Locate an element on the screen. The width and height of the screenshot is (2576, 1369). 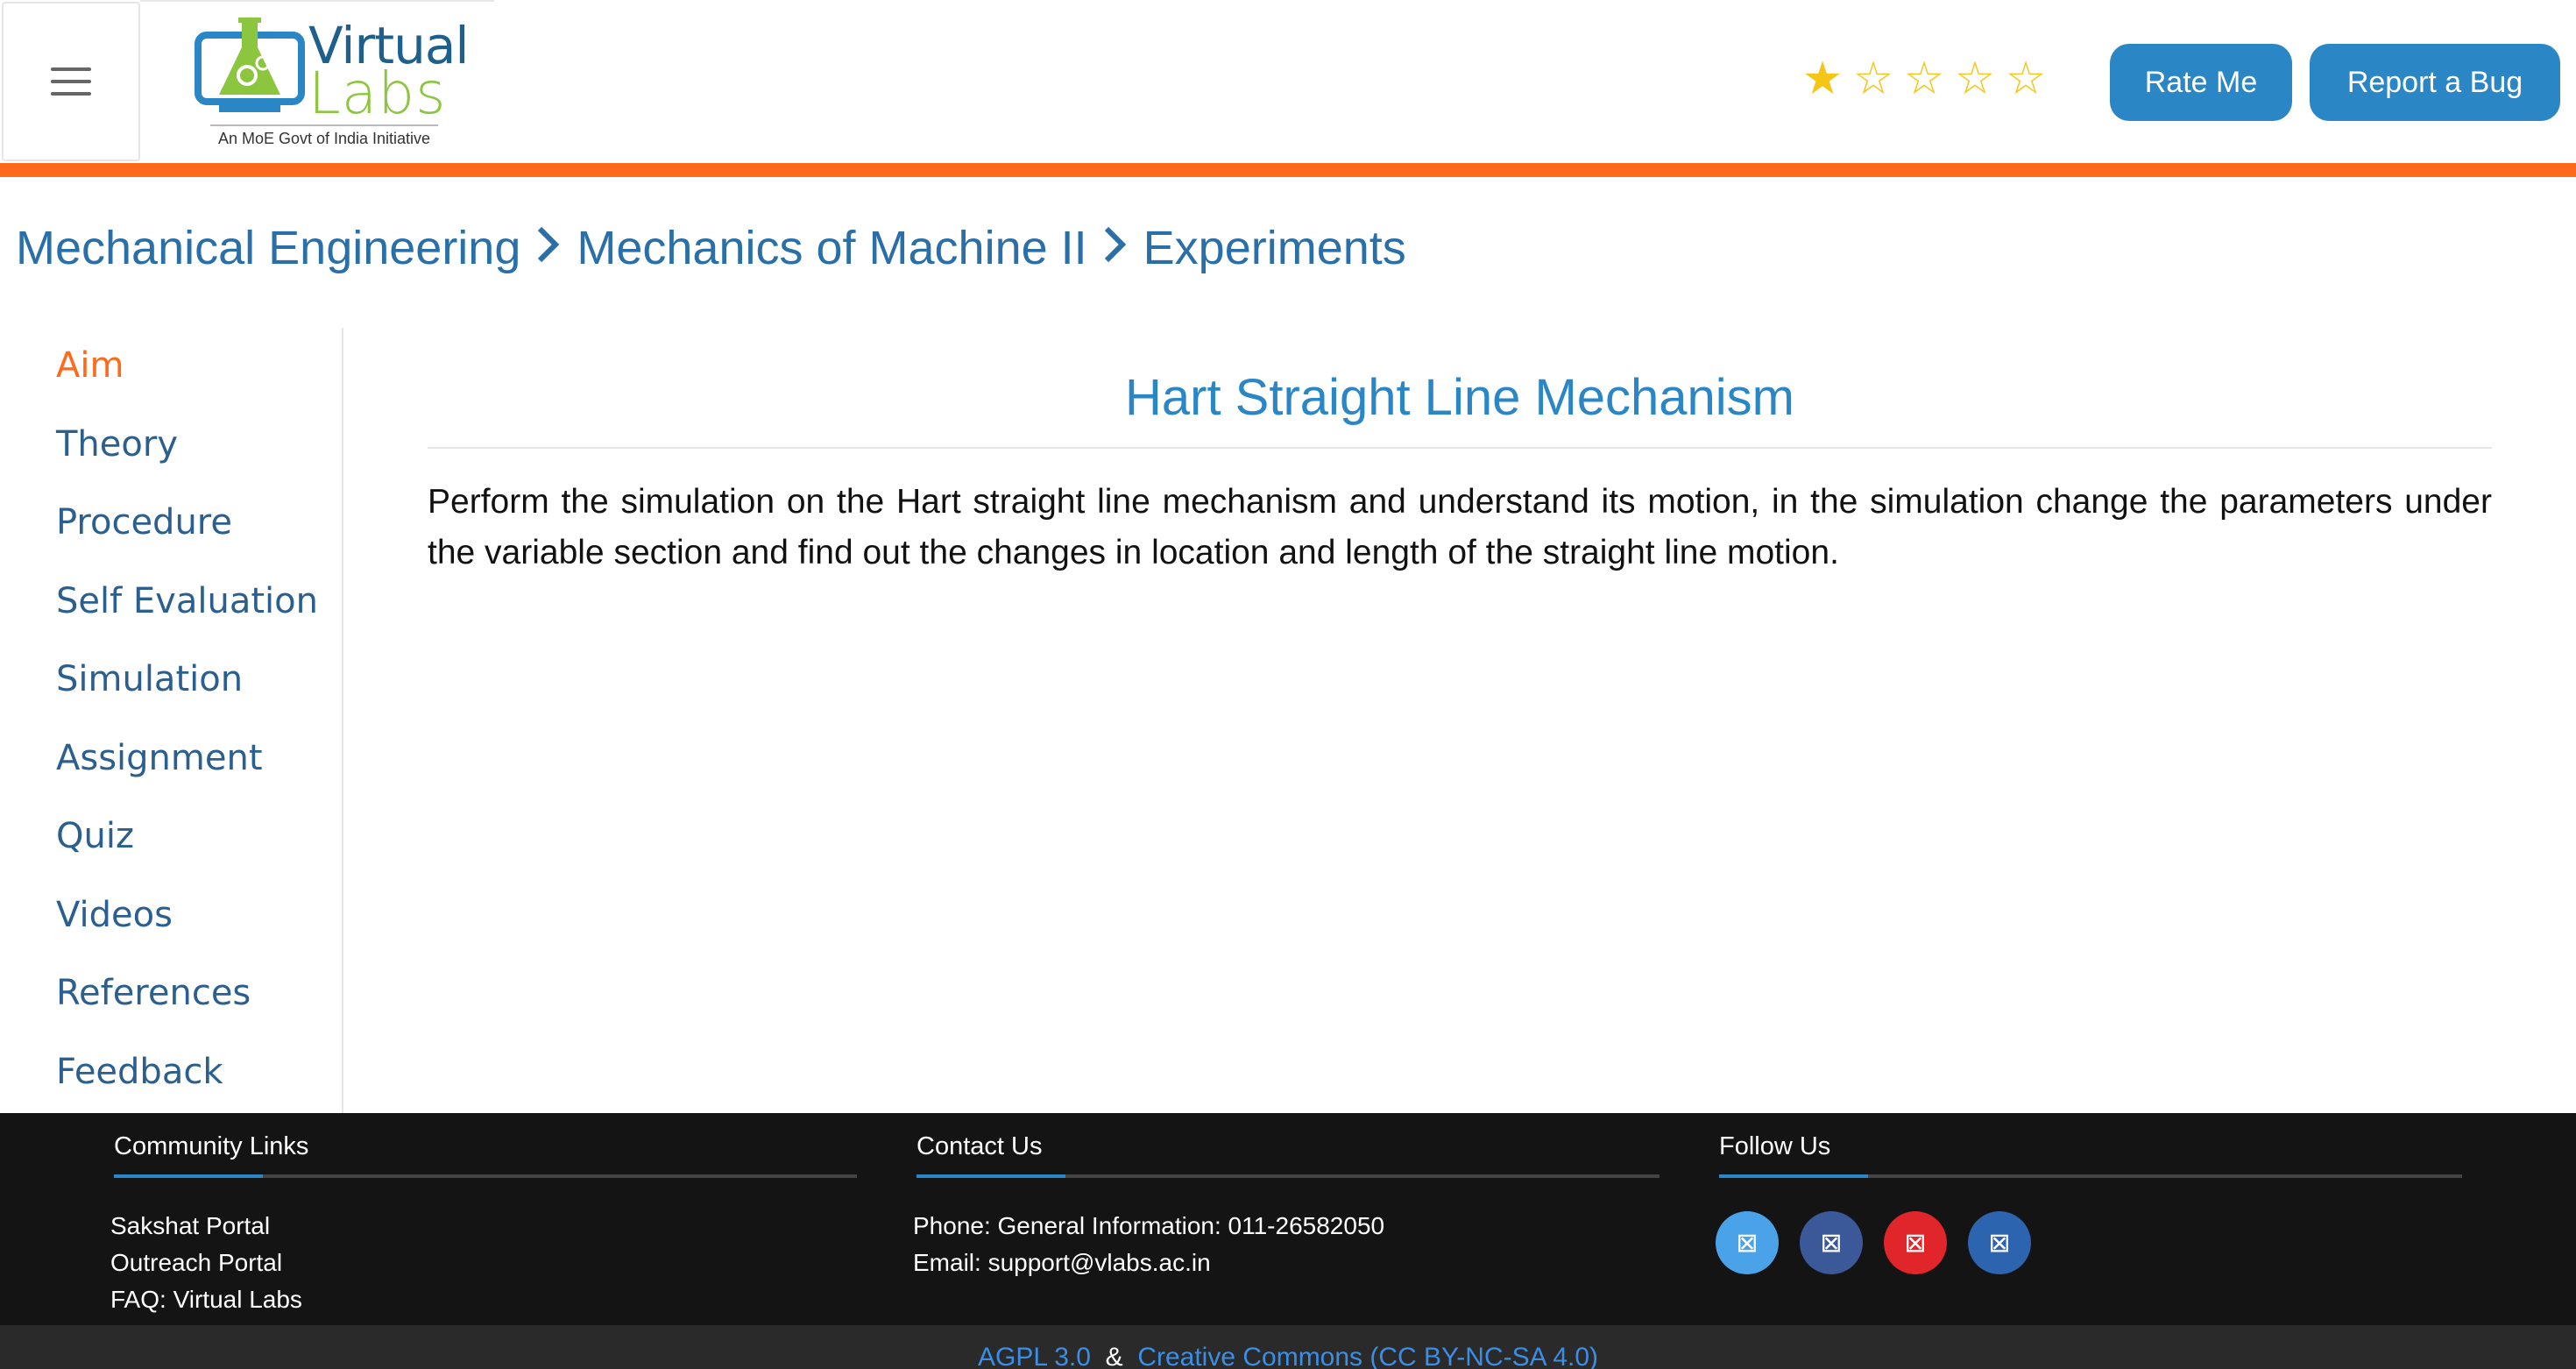
footer-contact-phone: Phone: General Information: 011-26582050 is located at coordinates (1149, 1225).